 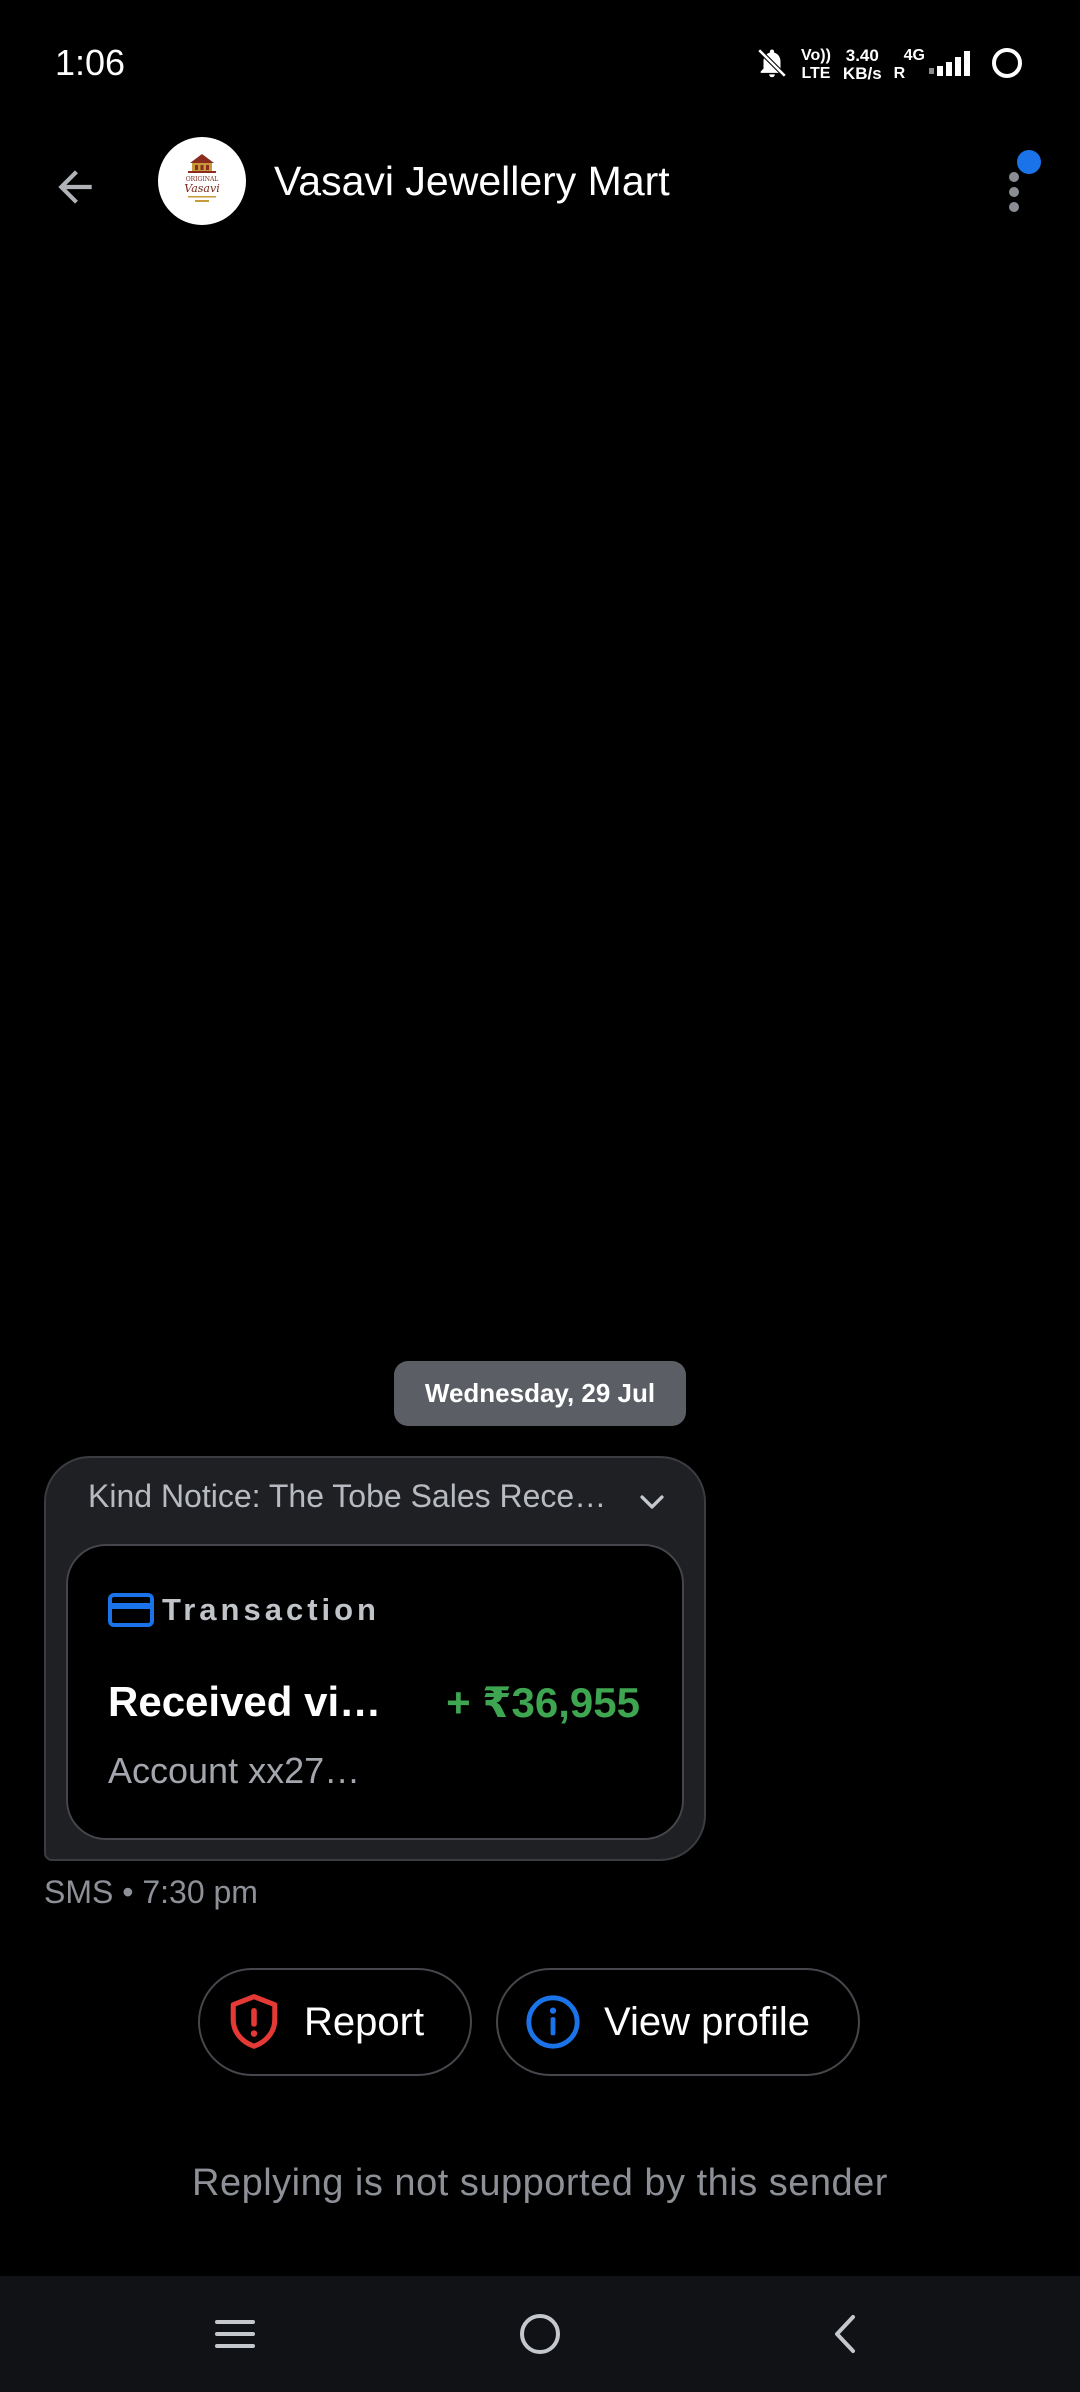 What do you see at coordinates (543, 1702) in the screenshot?
I see `card-amount: + ₹36,955` at bounding box center [543, 1702].